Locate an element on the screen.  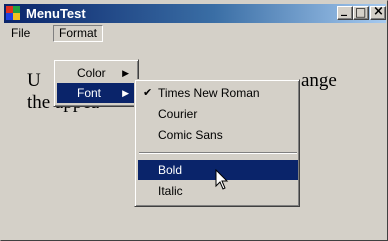
app-icon is located at coordinates (13, 13).